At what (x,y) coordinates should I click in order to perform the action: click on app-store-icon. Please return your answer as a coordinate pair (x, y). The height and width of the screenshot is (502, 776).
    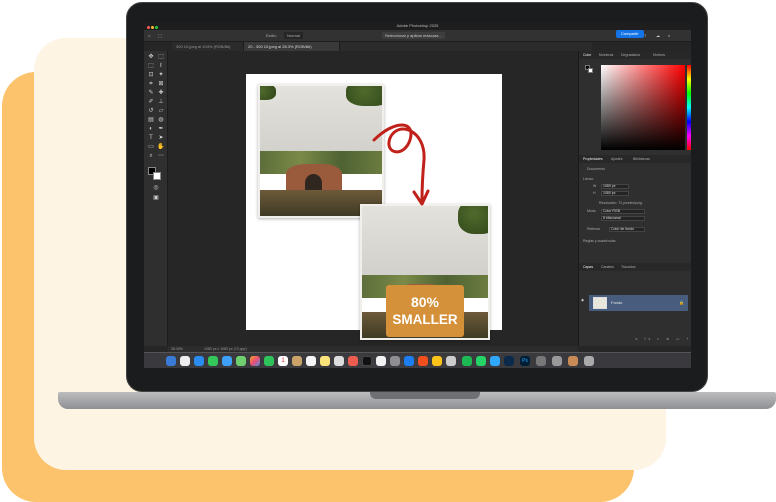
    Looking at the image, I should click on (409, 361).